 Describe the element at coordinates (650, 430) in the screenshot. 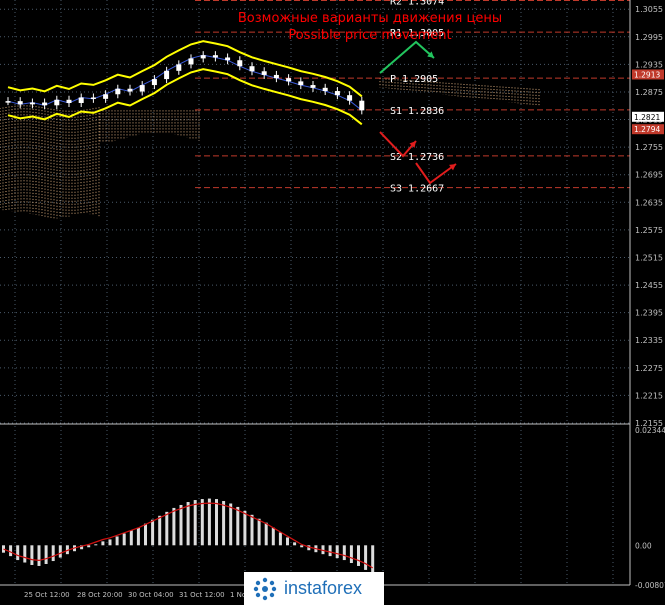

I see `osc-tick-label: 0.02344` at that location.